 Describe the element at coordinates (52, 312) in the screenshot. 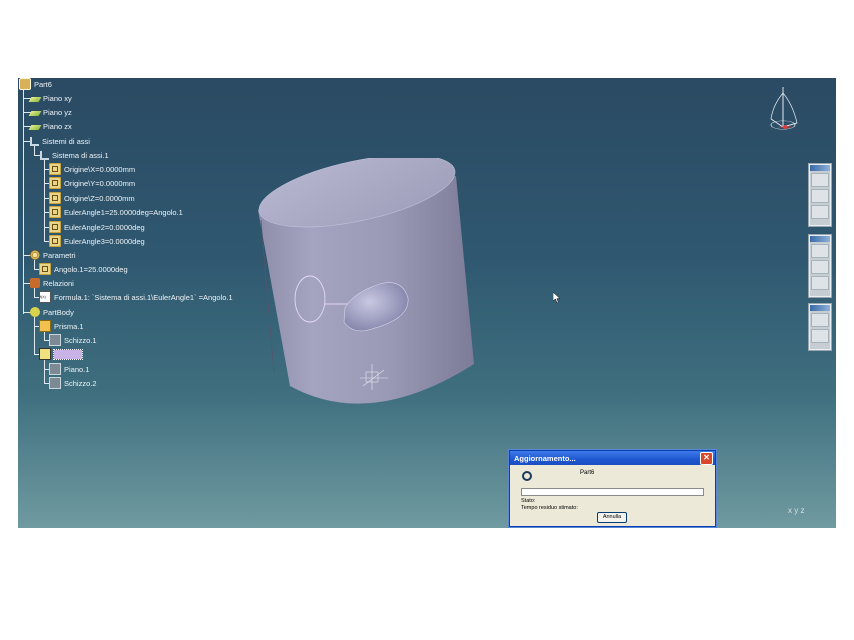

I see `tree-node-partbody: PartBody` at that location.